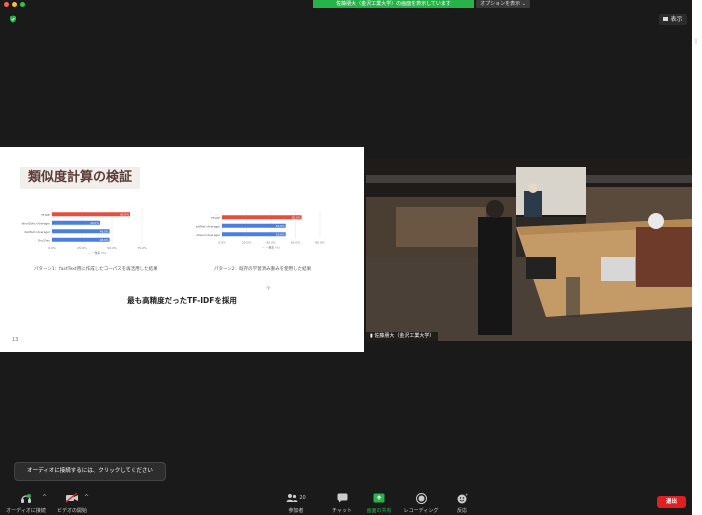  Describe the element at coordinates (379, 498) in the screenshot. I see `share-screen-icon` at that location.